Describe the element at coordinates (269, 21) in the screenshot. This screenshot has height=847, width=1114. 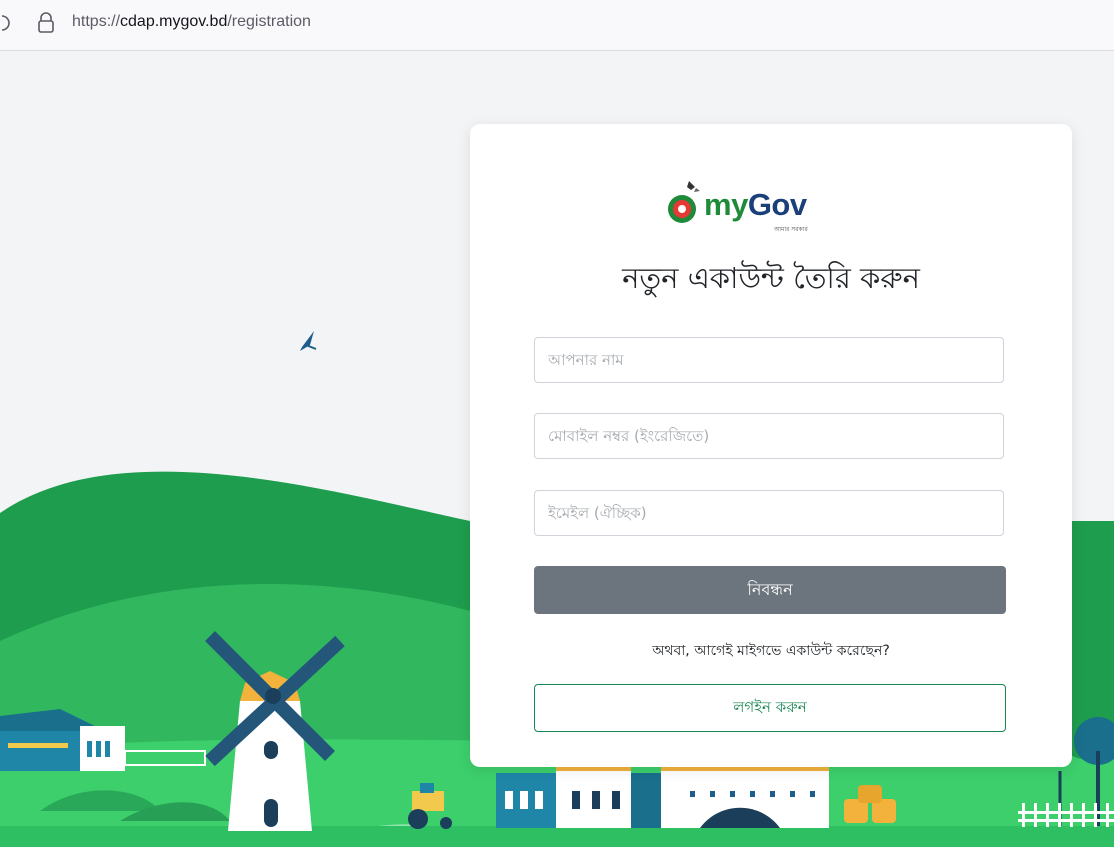
I see `url-path: /registration` at that location.